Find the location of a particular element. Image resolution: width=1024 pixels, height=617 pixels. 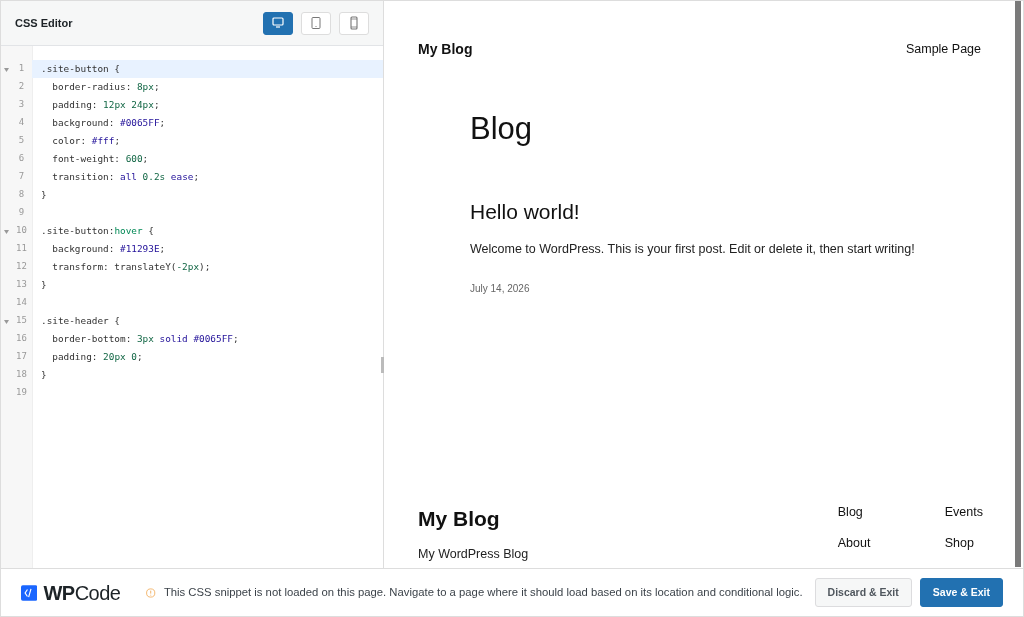

site-tagline: My WordPress Blog is located at coordinates (473, 554).